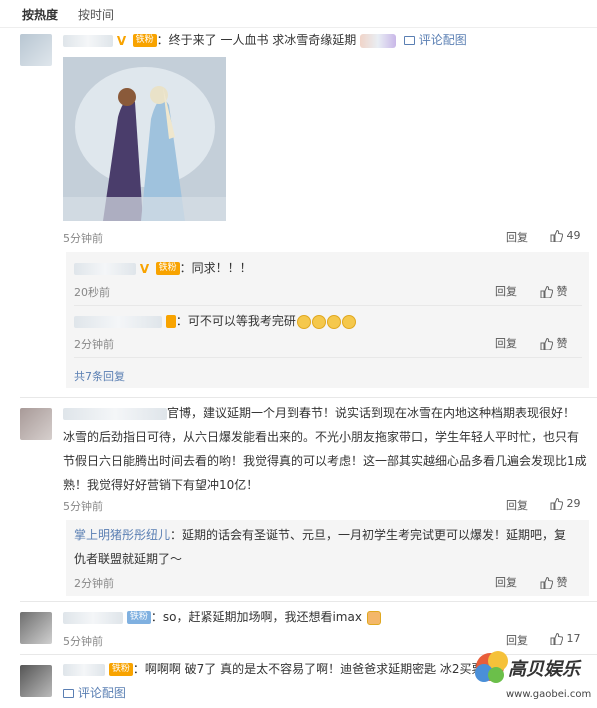 The width and height of the screenshot is (597, 708). Describe the element at coordinates (307, 669) in the screenshot. I see `comment-text: ：啊啊啊 破7了 真的是太不容易了啊！迪爸爸求延期密匙 冰2买票` at that location.